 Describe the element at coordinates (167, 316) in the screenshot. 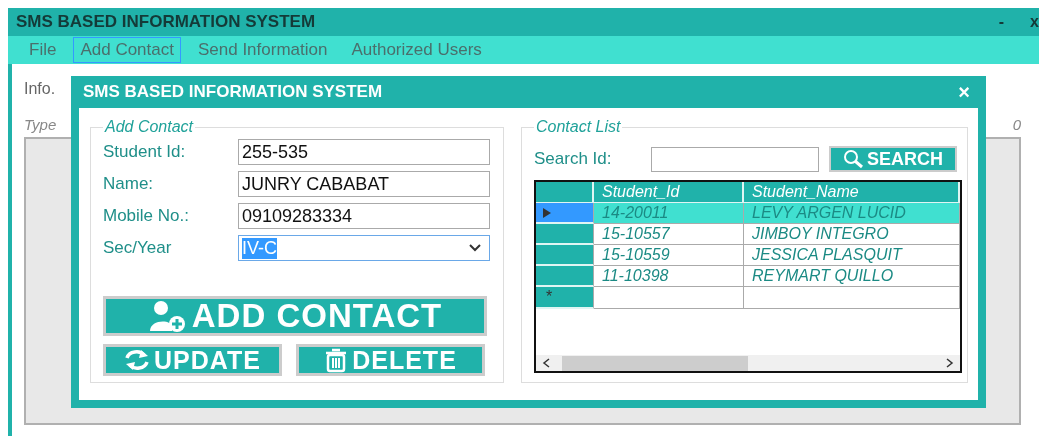

I see `add-user-icon` at that location.